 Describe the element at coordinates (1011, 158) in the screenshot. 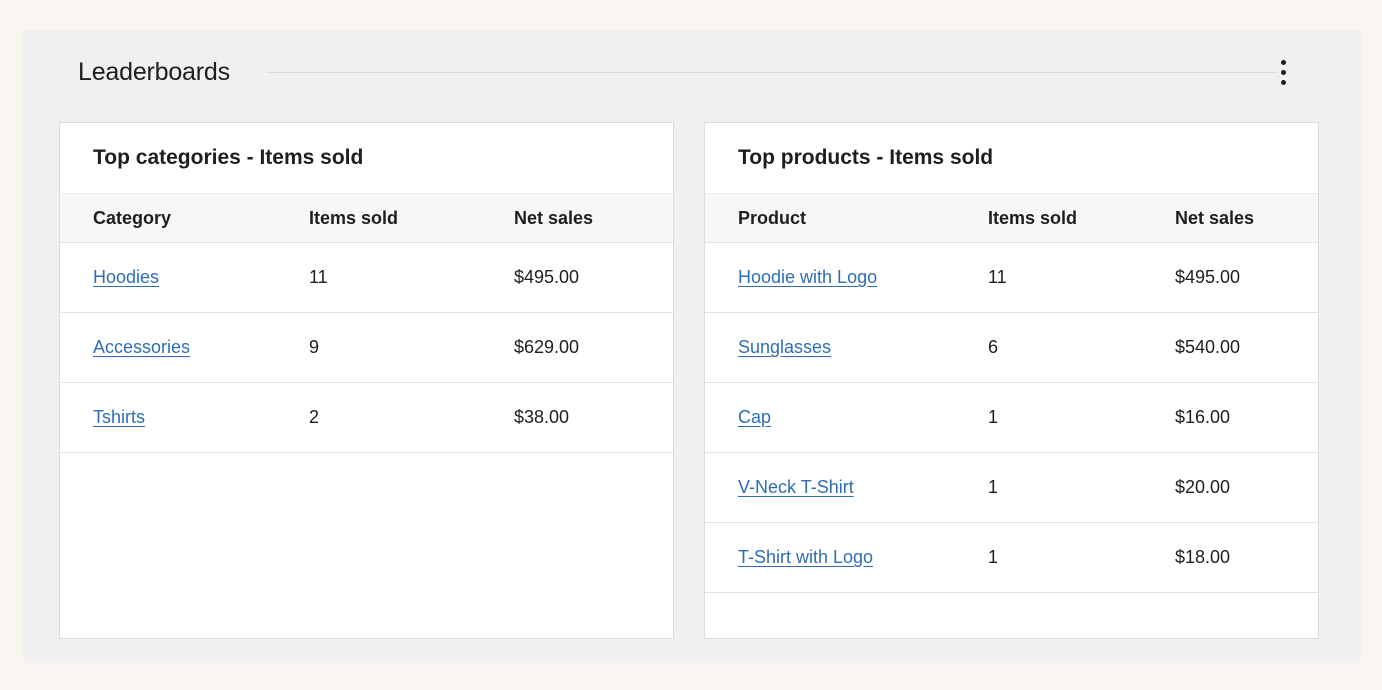

I see `card-title: Top products - Items sold` at that location.